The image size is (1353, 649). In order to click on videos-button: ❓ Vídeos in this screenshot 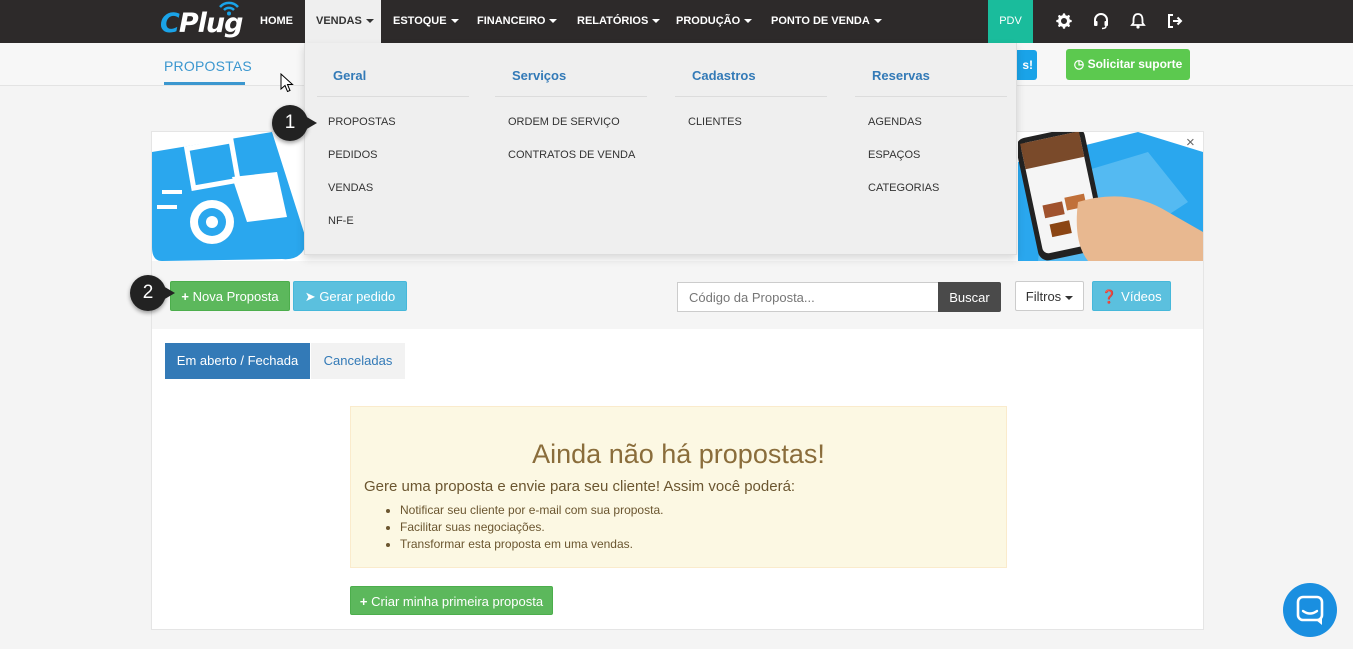, I will do `click(1131, 296)`.